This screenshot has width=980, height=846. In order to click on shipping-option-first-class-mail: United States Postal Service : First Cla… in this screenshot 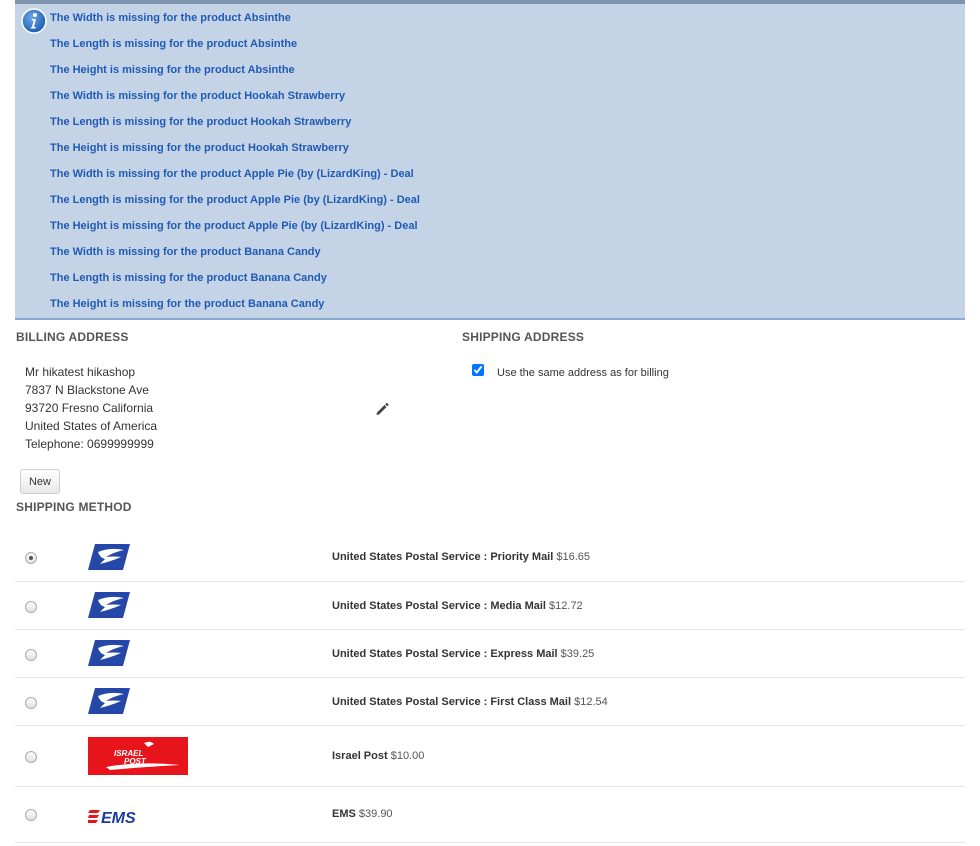, I will do `click(490, 702)`.